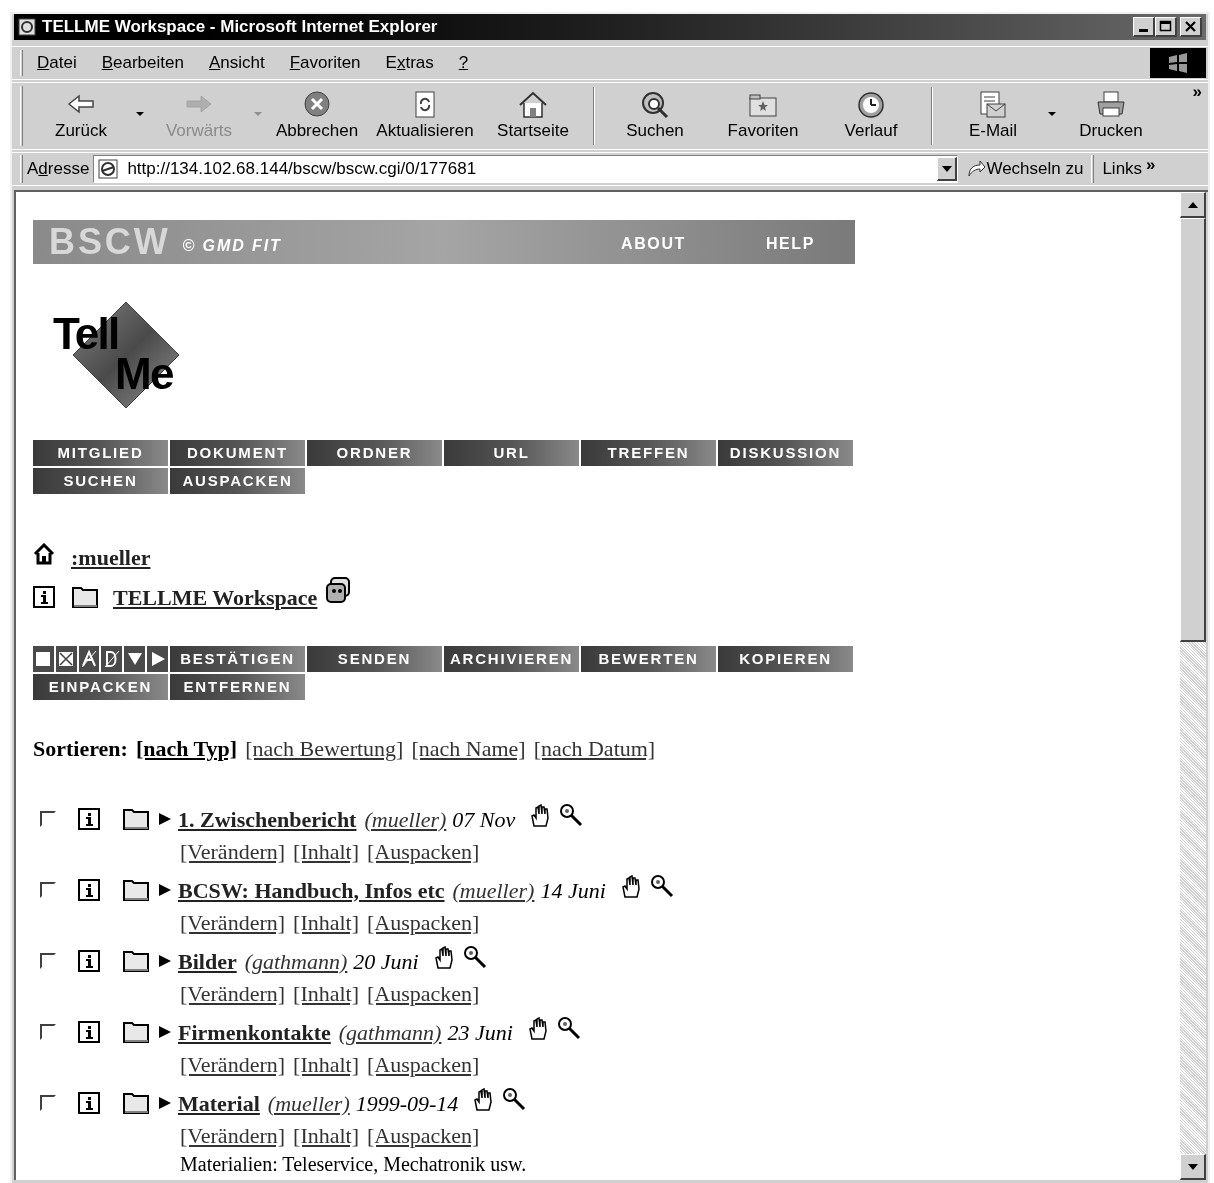 The image size is (1214, 1183). What do you see at coordinates (409, 63) in the screenshot?
I see `menu-item: Extras` at bounding box center [409, 63].